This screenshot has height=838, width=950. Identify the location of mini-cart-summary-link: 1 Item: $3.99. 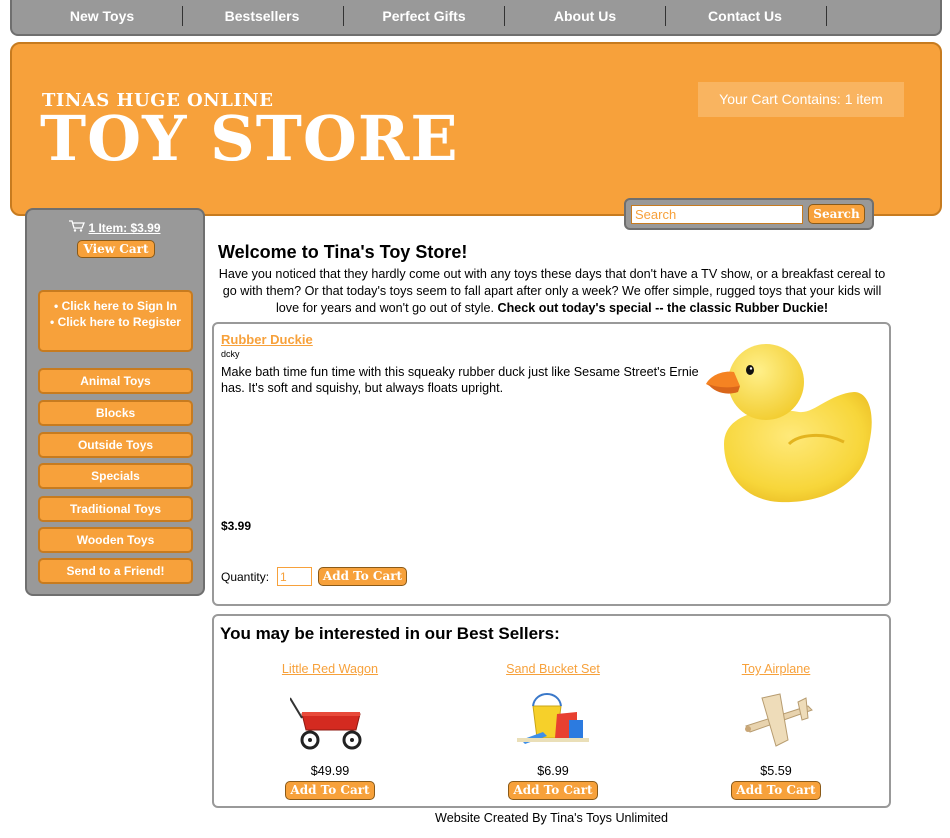
(124, 228).